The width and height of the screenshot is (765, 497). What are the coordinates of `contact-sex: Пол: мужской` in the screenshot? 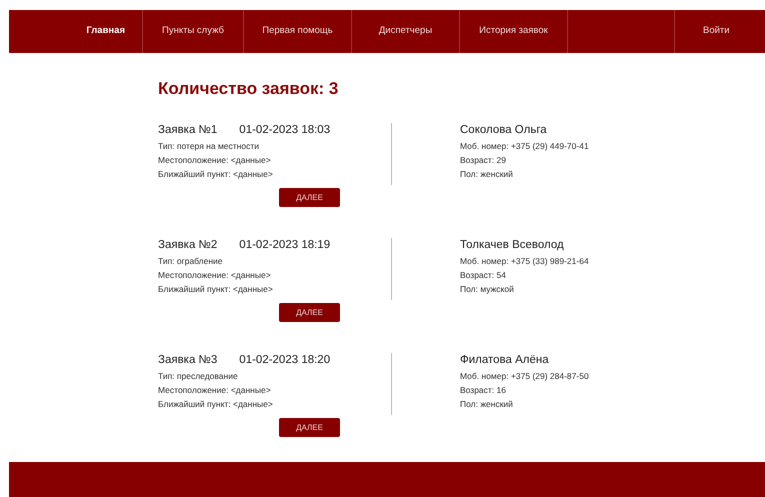 It's located at (487, 289).